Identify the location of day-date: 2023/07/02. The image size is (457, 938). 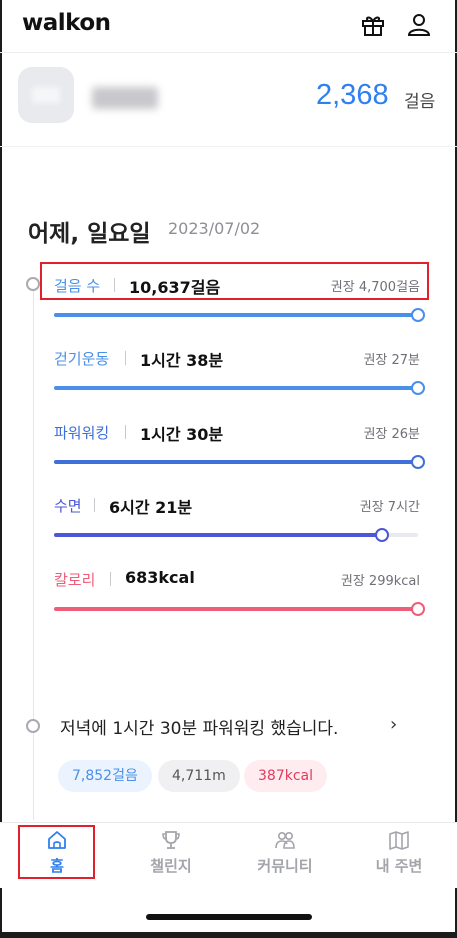
(214, 228).